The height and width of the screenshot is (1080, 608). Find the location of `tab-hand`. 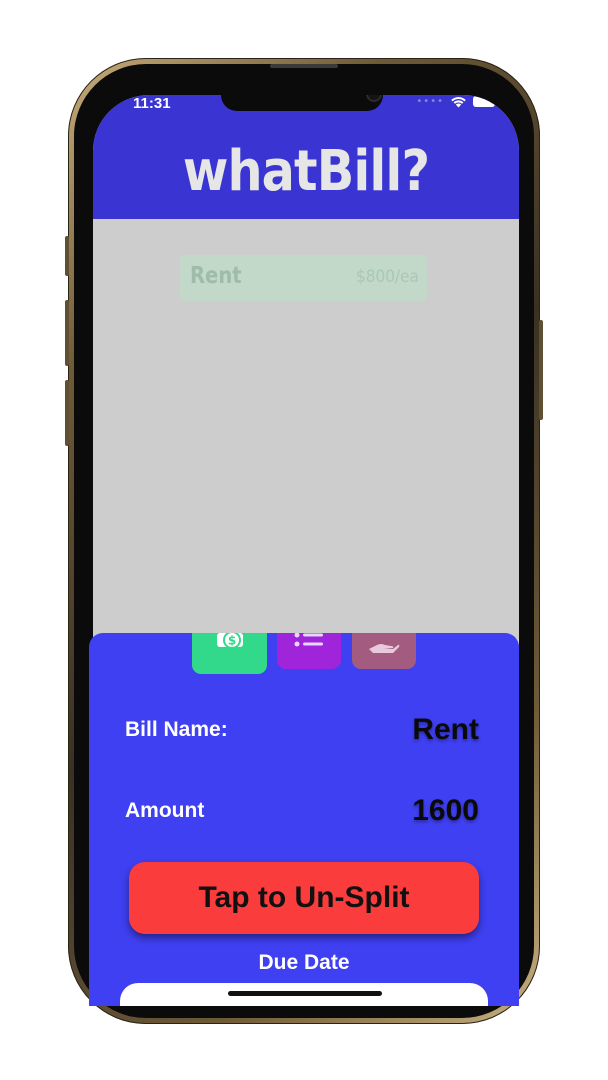

tab-hand is located at coordinates (384, 651).